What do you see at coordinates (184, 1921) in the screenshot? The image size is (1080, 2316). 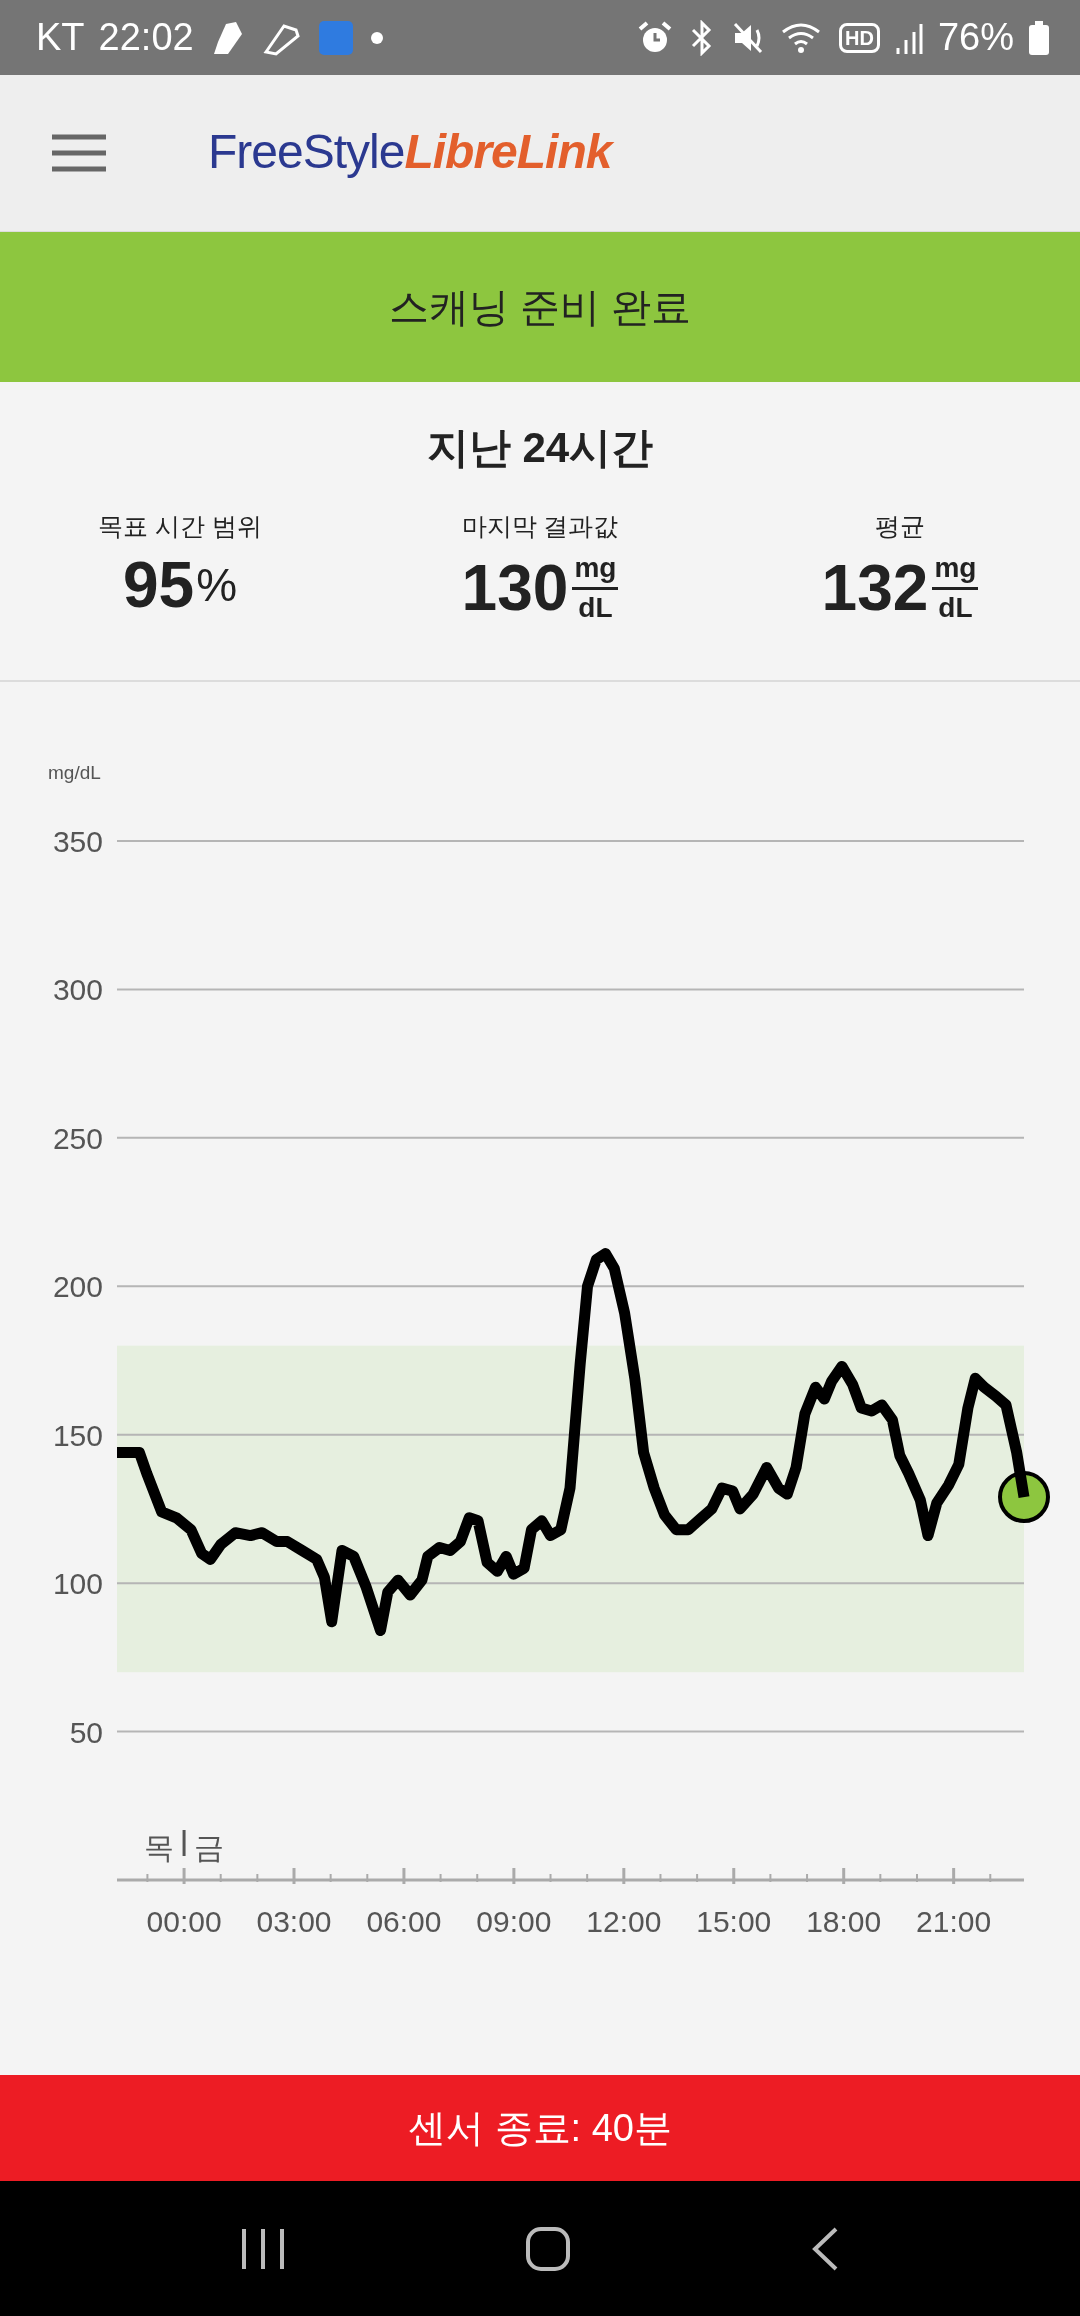 I see `axis-label: 00:00` at bounding box center [184, 1921].